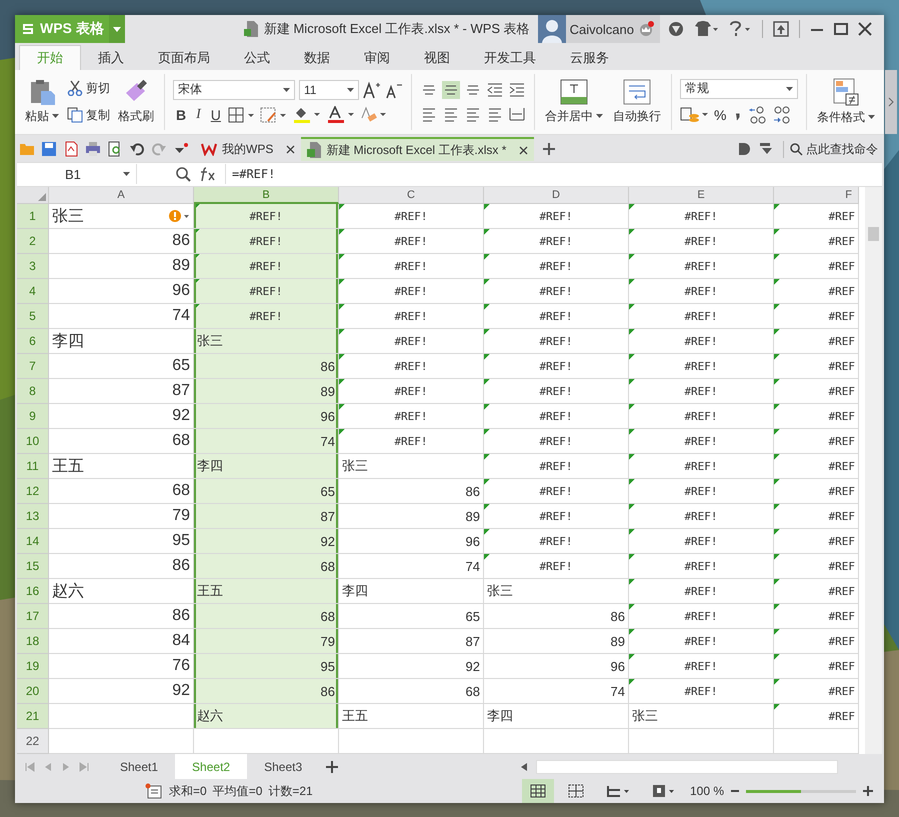  Describe the element at coordinates (117, 29) in the screenshot. I see `app-menu-caret` at that location.